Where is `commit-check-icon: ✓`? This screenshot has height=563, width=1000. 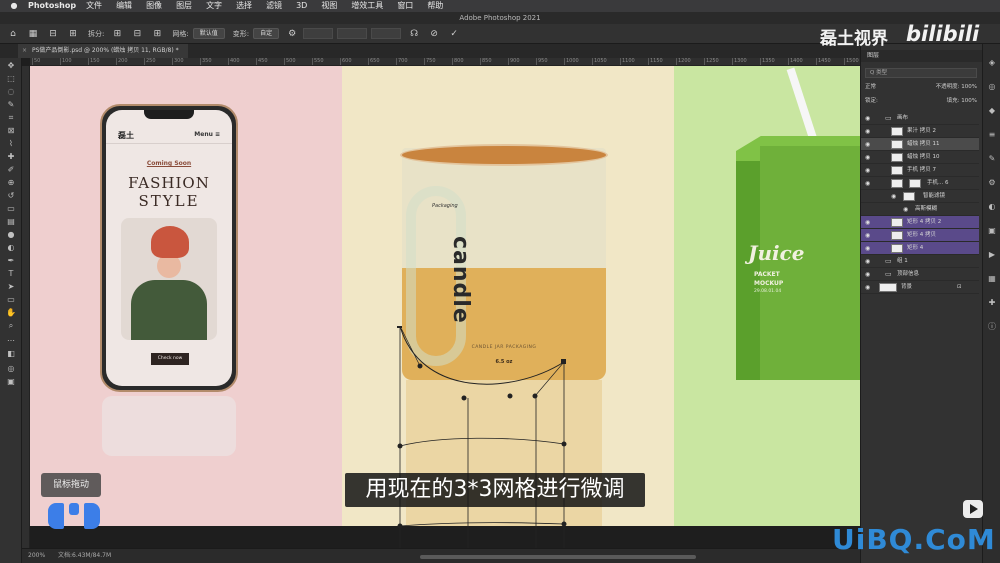 commit-check-icon: ✓ is located at coordinates (454, 34).